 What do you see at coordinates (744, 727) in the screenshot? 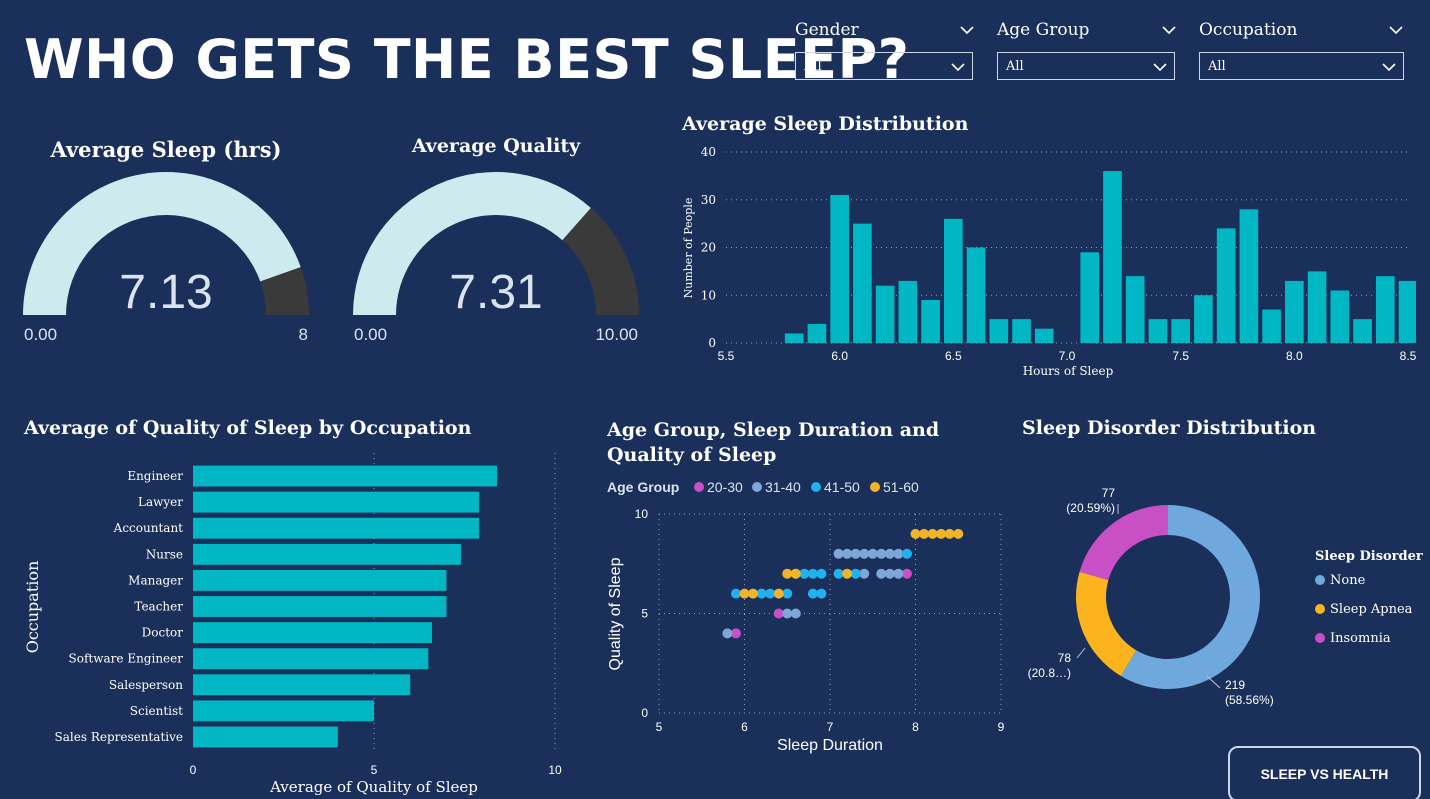
I see `x-tick-label: 6` at bounding box center [744, 727].